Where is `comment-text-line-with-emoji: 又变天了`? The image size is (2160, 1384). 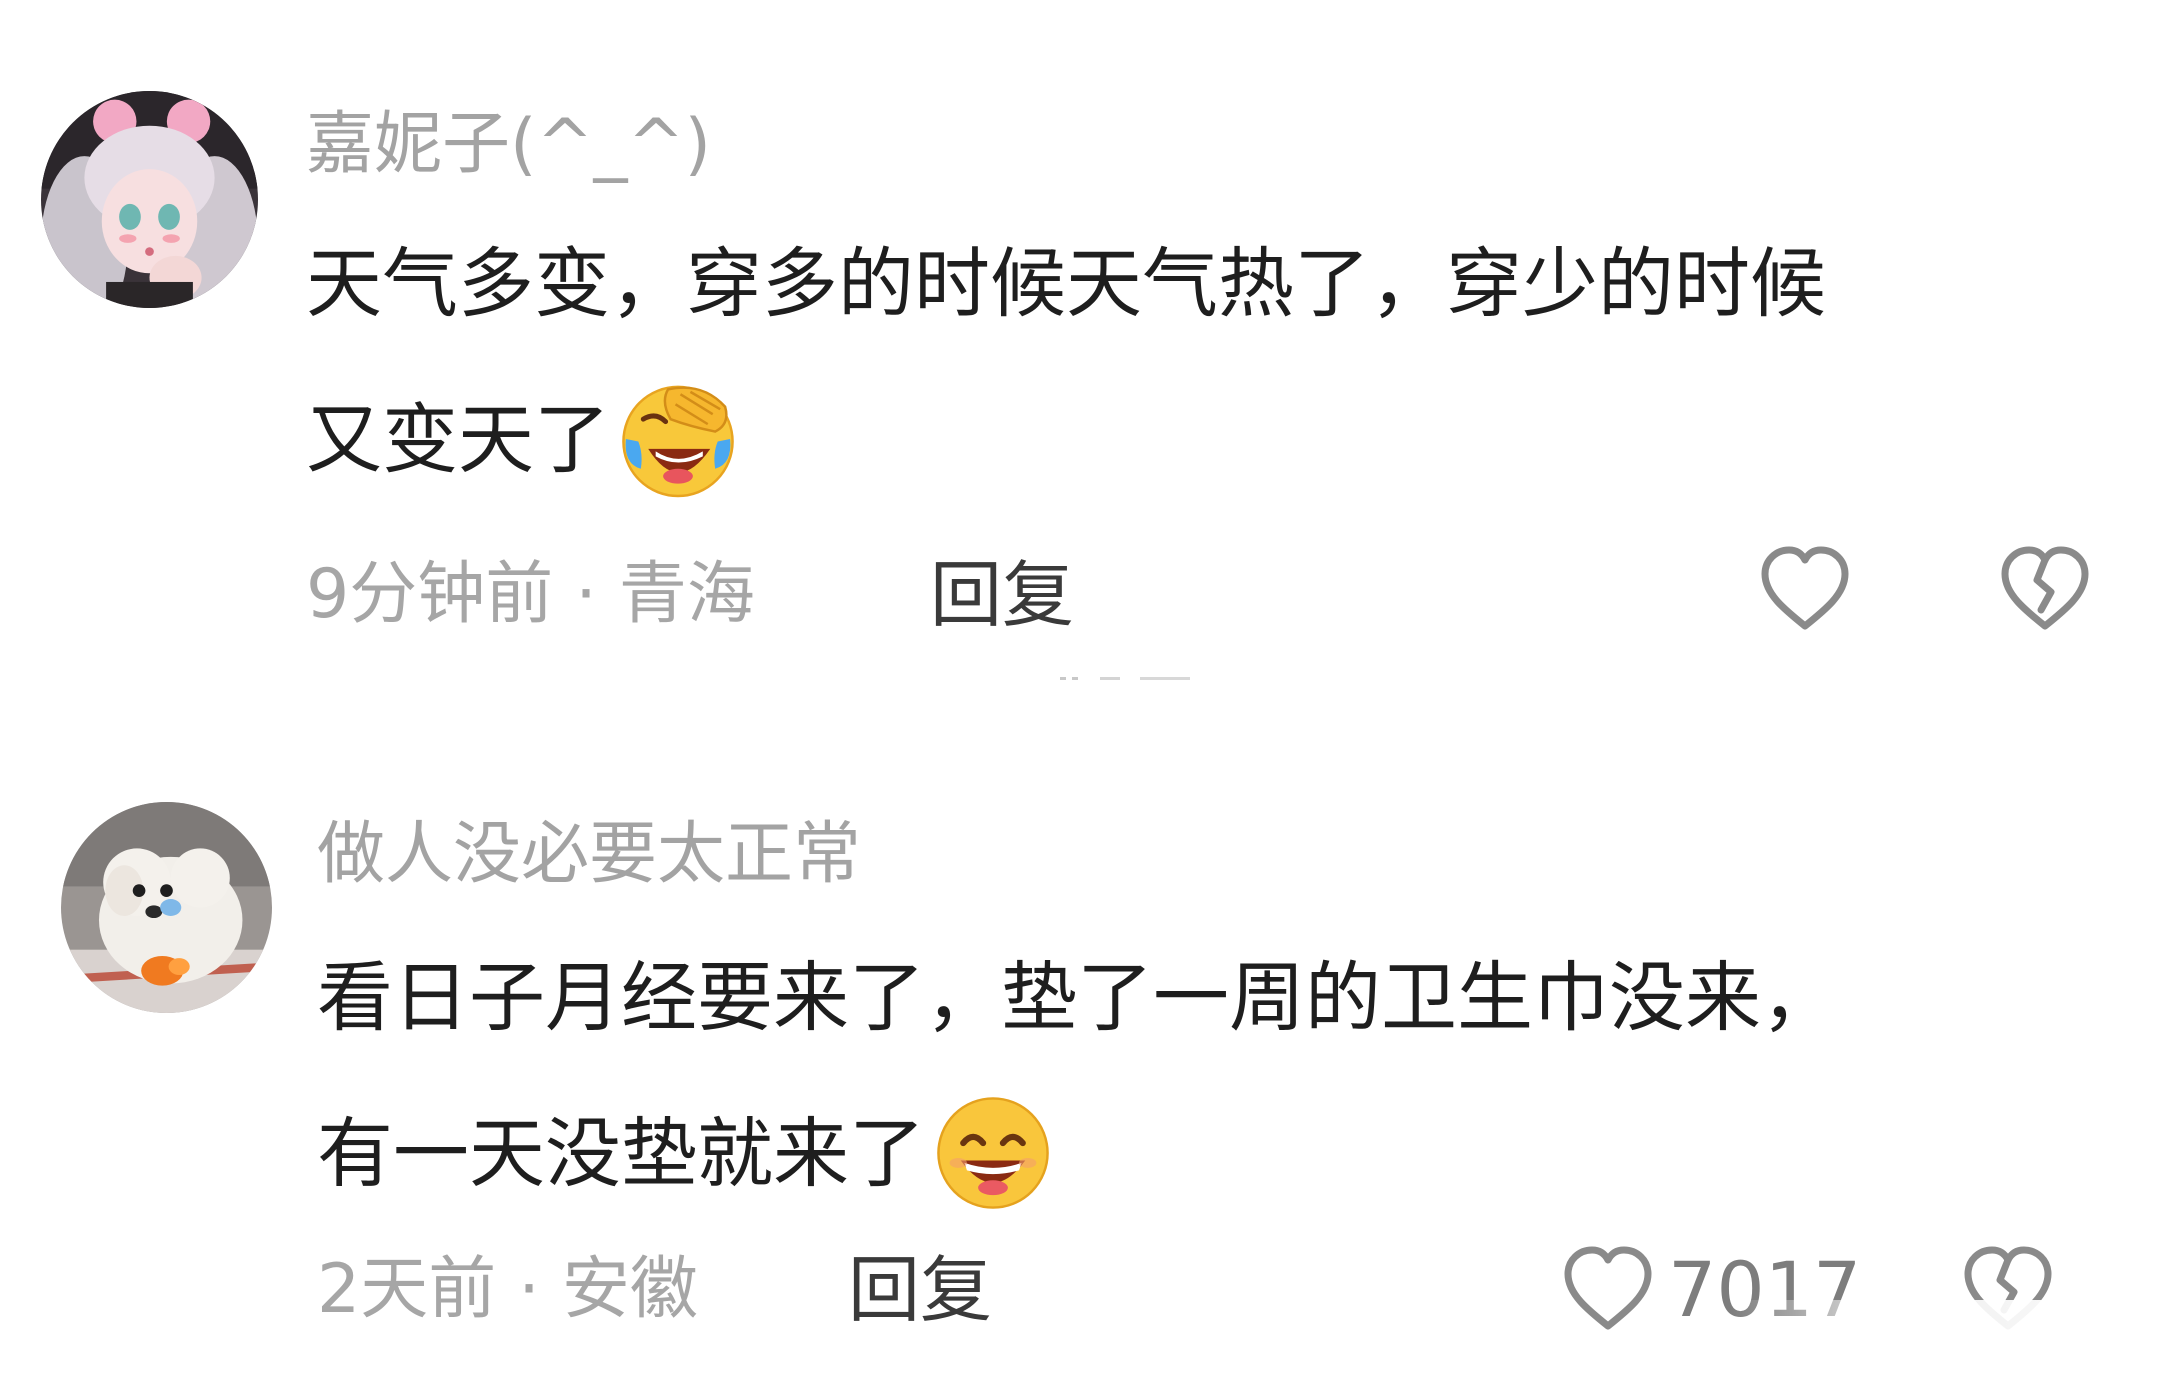 comment-text-line-with-emoji: 又变天了 is located at coordinates (1206, 440).